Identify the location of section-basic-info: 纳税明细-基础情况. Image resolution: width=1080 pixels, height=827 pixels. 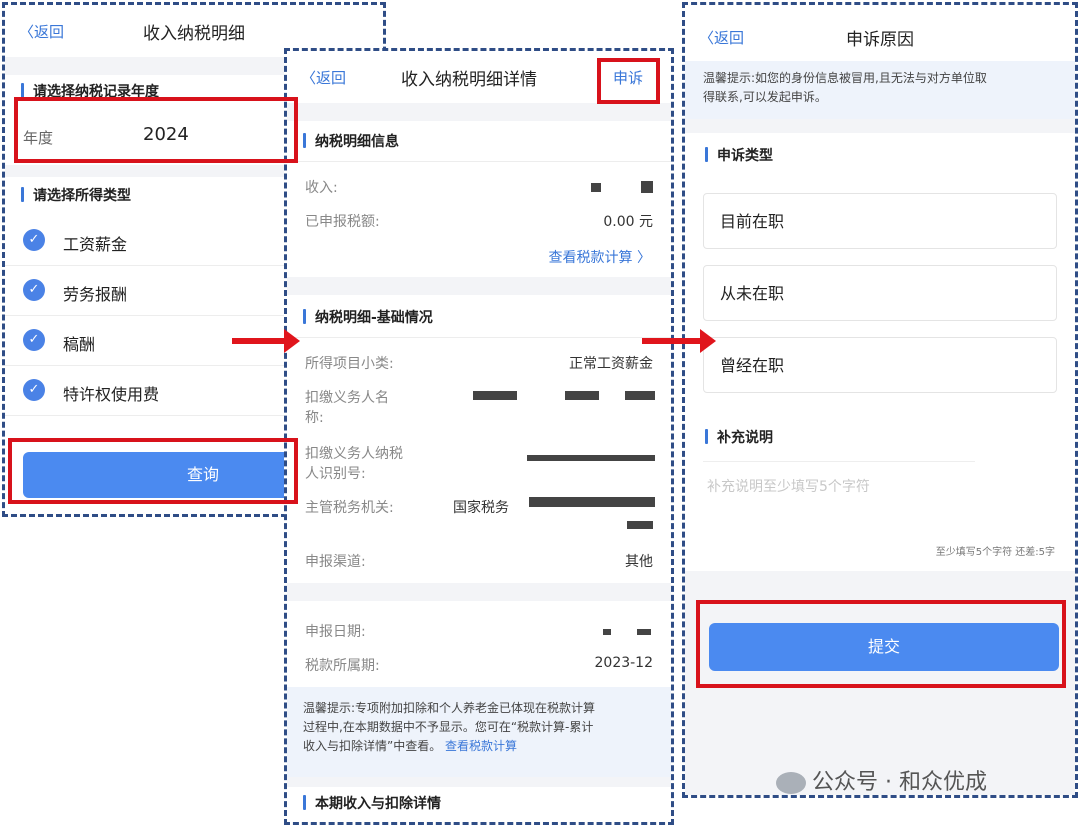
(368, 317).